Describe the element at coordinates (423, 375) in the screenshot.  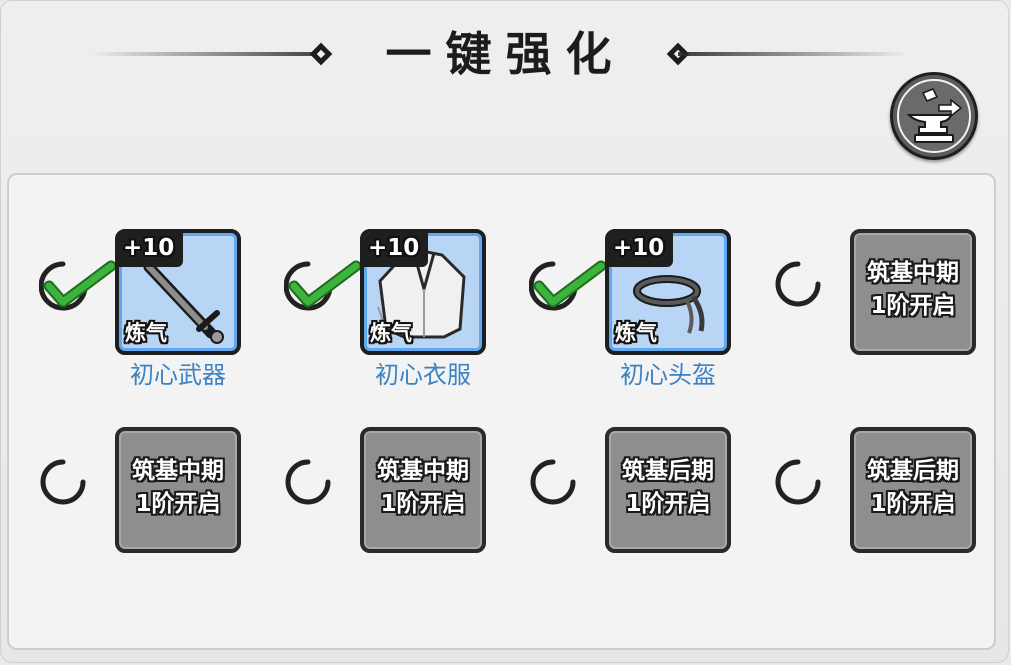
I see `item-name: 初心衣服` at that location.